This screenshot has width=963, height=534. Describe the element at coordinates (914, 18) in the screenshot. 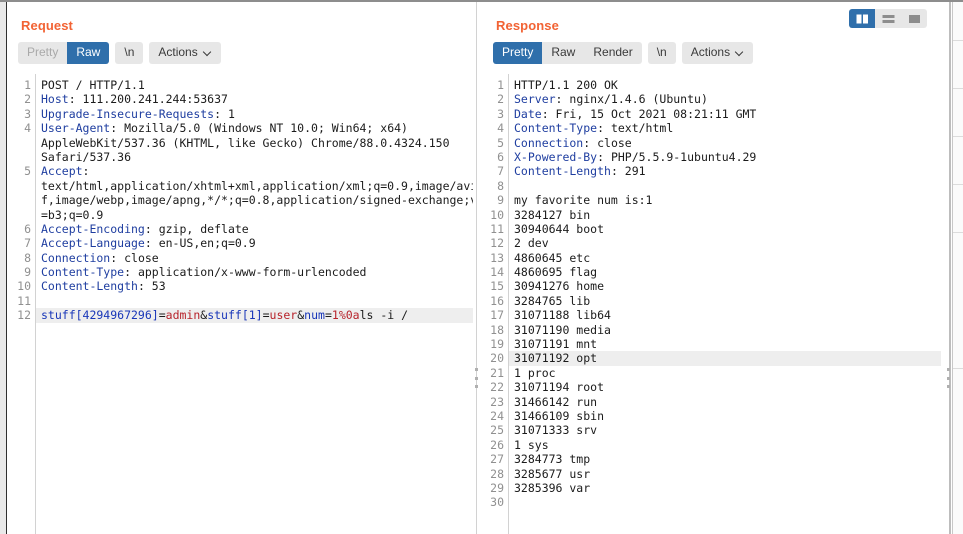

I see `layout-single-pane-button` at that location.